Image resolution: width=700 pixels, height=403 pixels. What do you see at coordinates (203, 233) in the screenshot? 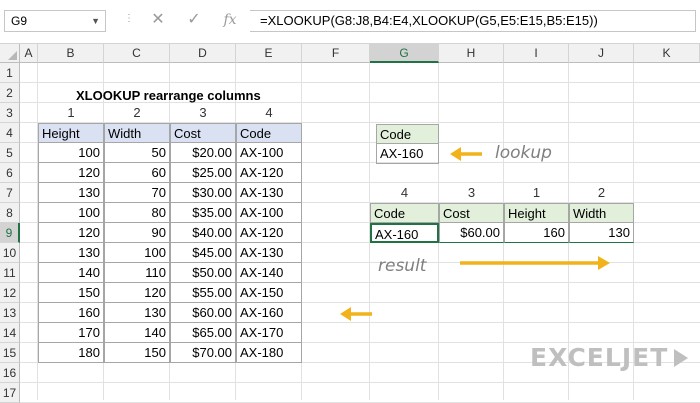
I see `table-cell: $40.00` at bounding box center [203, 233].